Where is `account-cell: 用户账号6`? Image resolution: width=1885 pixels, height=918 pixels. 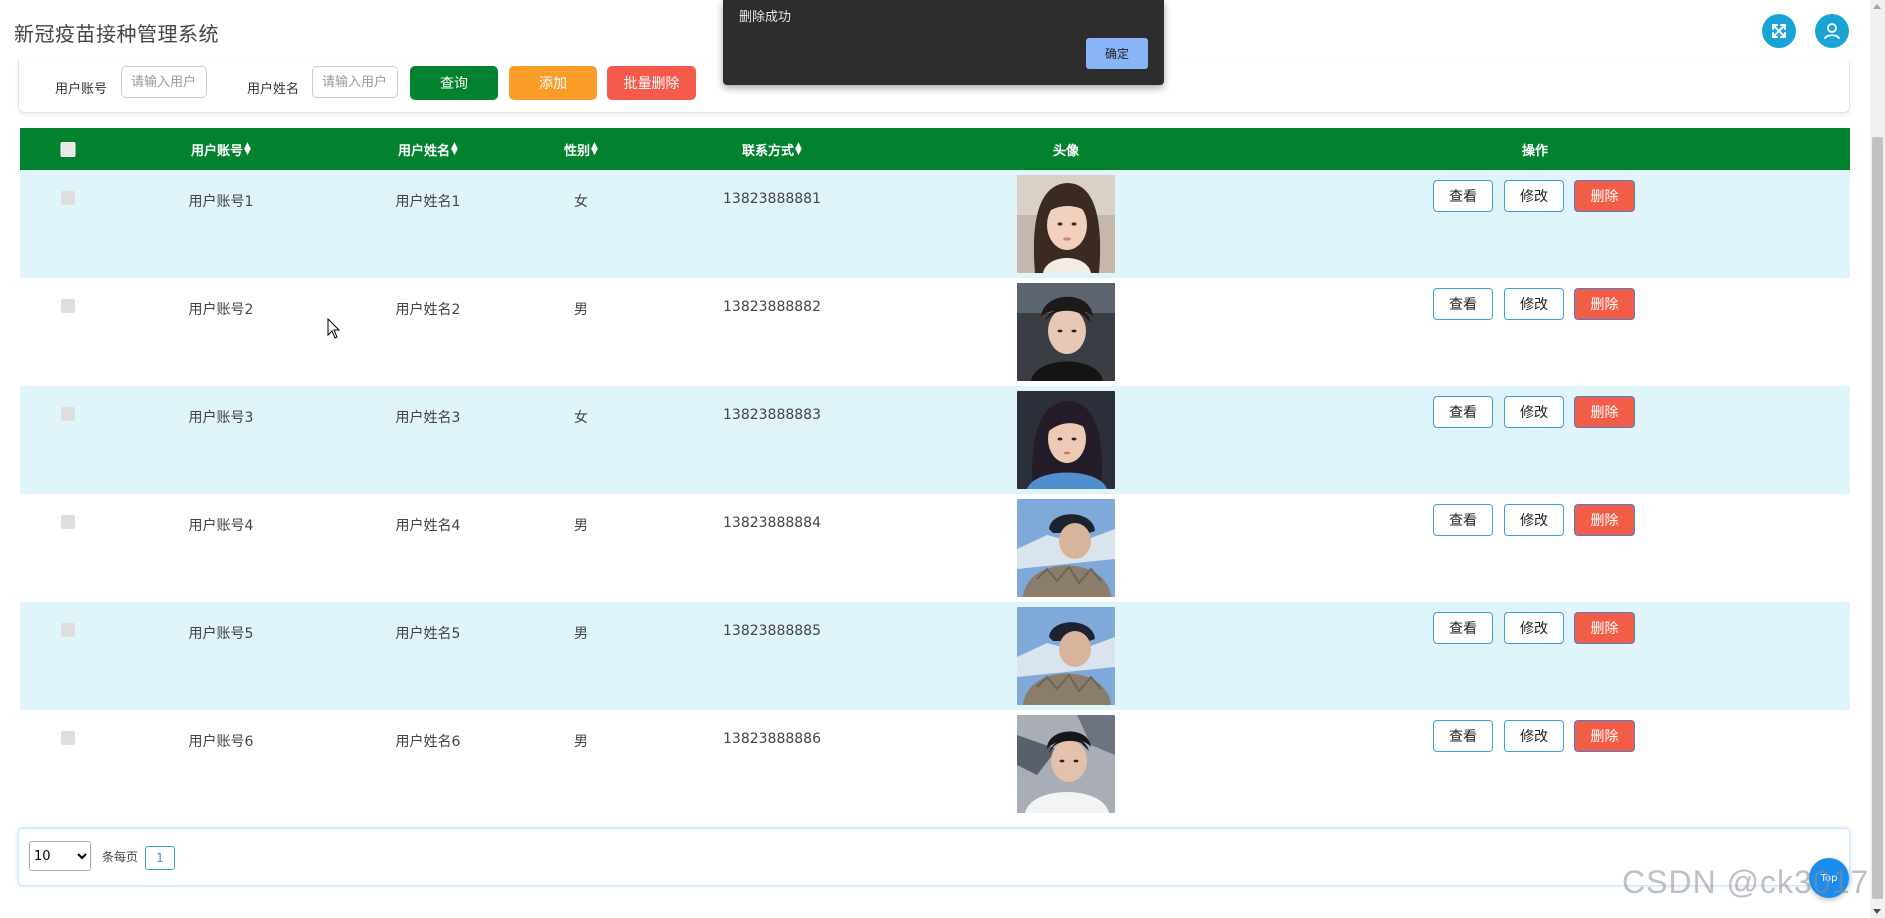 account-cell: 用户账号6 is located at coordinates (221, 742).